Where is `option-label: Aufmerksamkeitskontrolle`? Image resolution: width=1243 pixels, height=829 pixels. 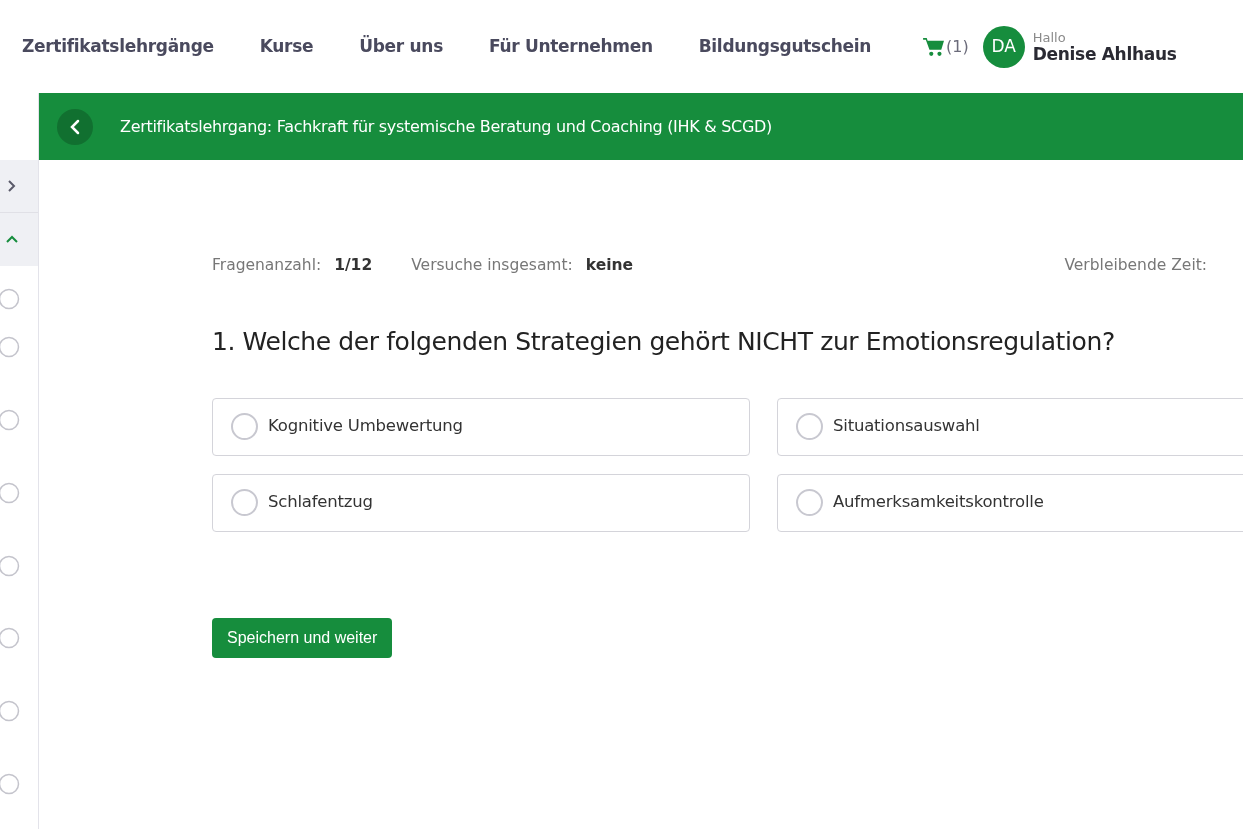
option-label: Aufmerksamkeitskontrolle is located at coordinates (938, 502).